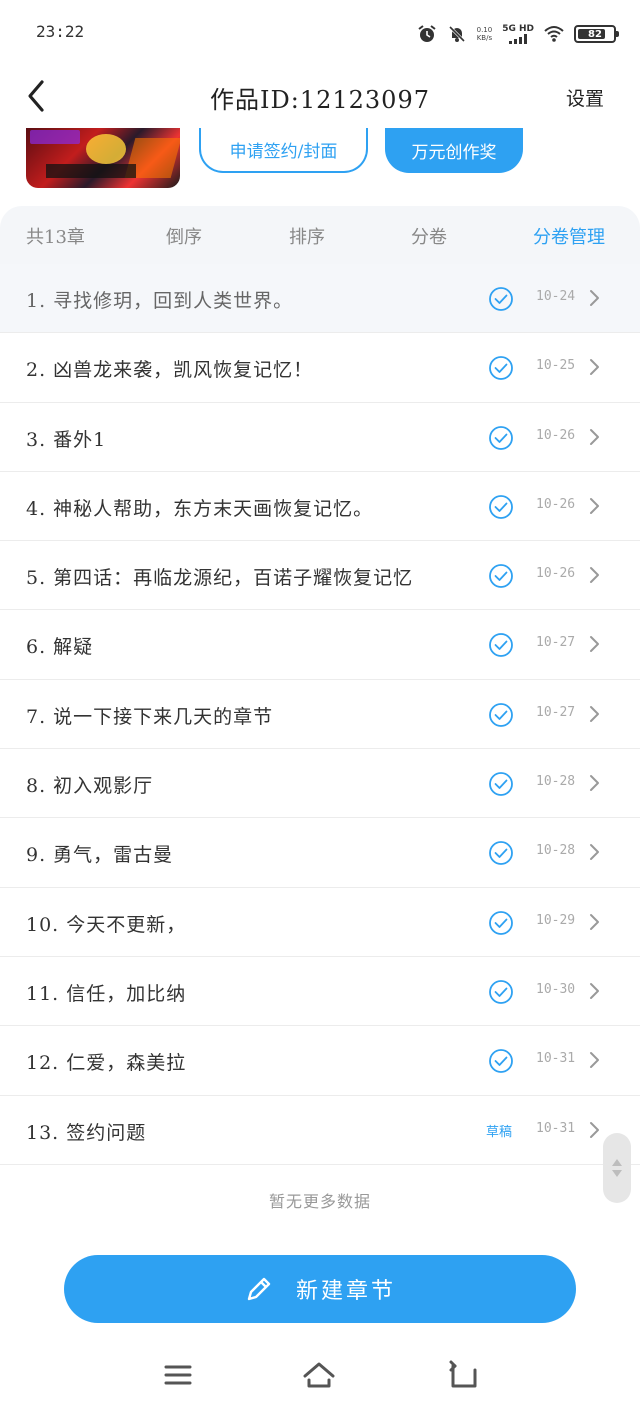  Describe the element at coordinates (55, 237) in the screenshot. I see `chapter-count: 共13章` at that location.